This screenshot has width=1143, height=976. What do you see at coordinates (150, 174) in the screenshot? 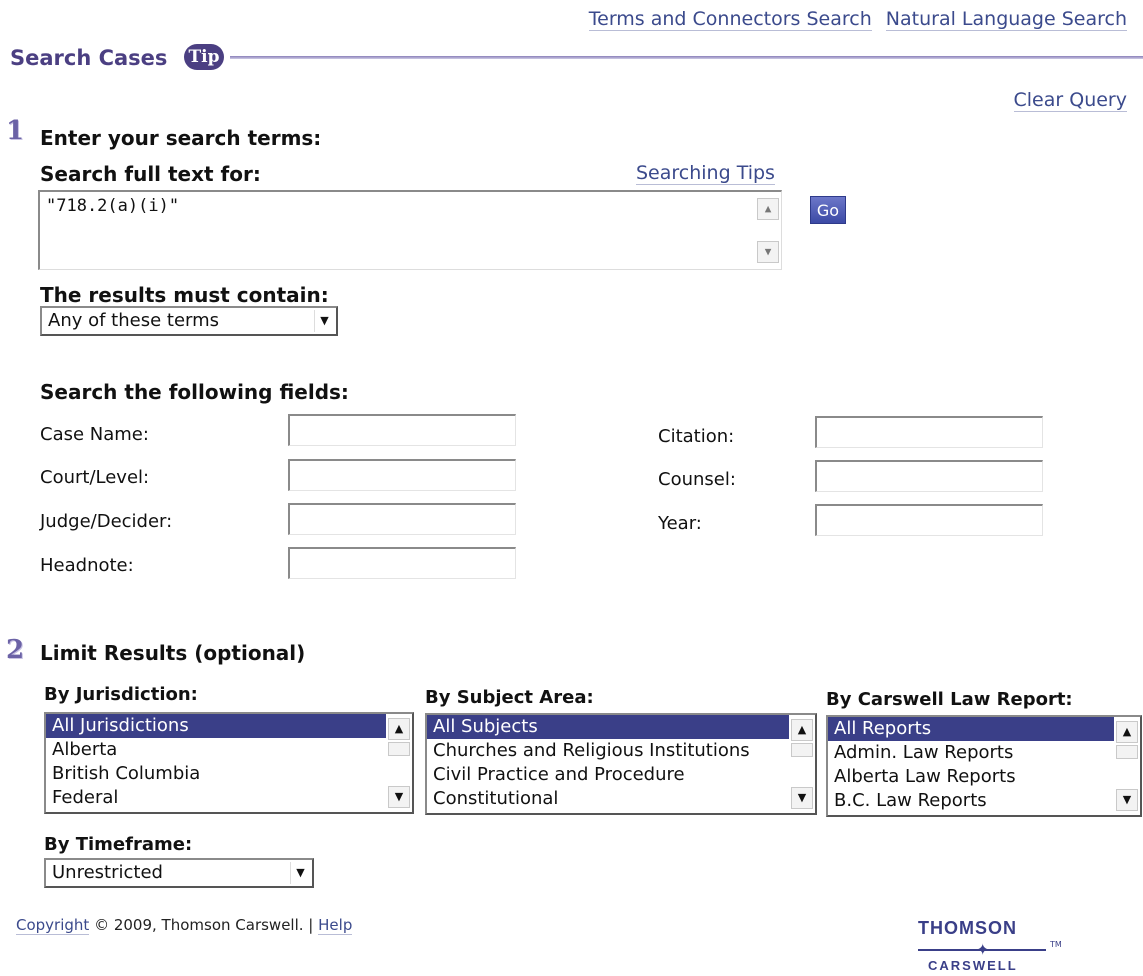
I see `full-text-label: Search full text for:` at bounding box center [150, 174].